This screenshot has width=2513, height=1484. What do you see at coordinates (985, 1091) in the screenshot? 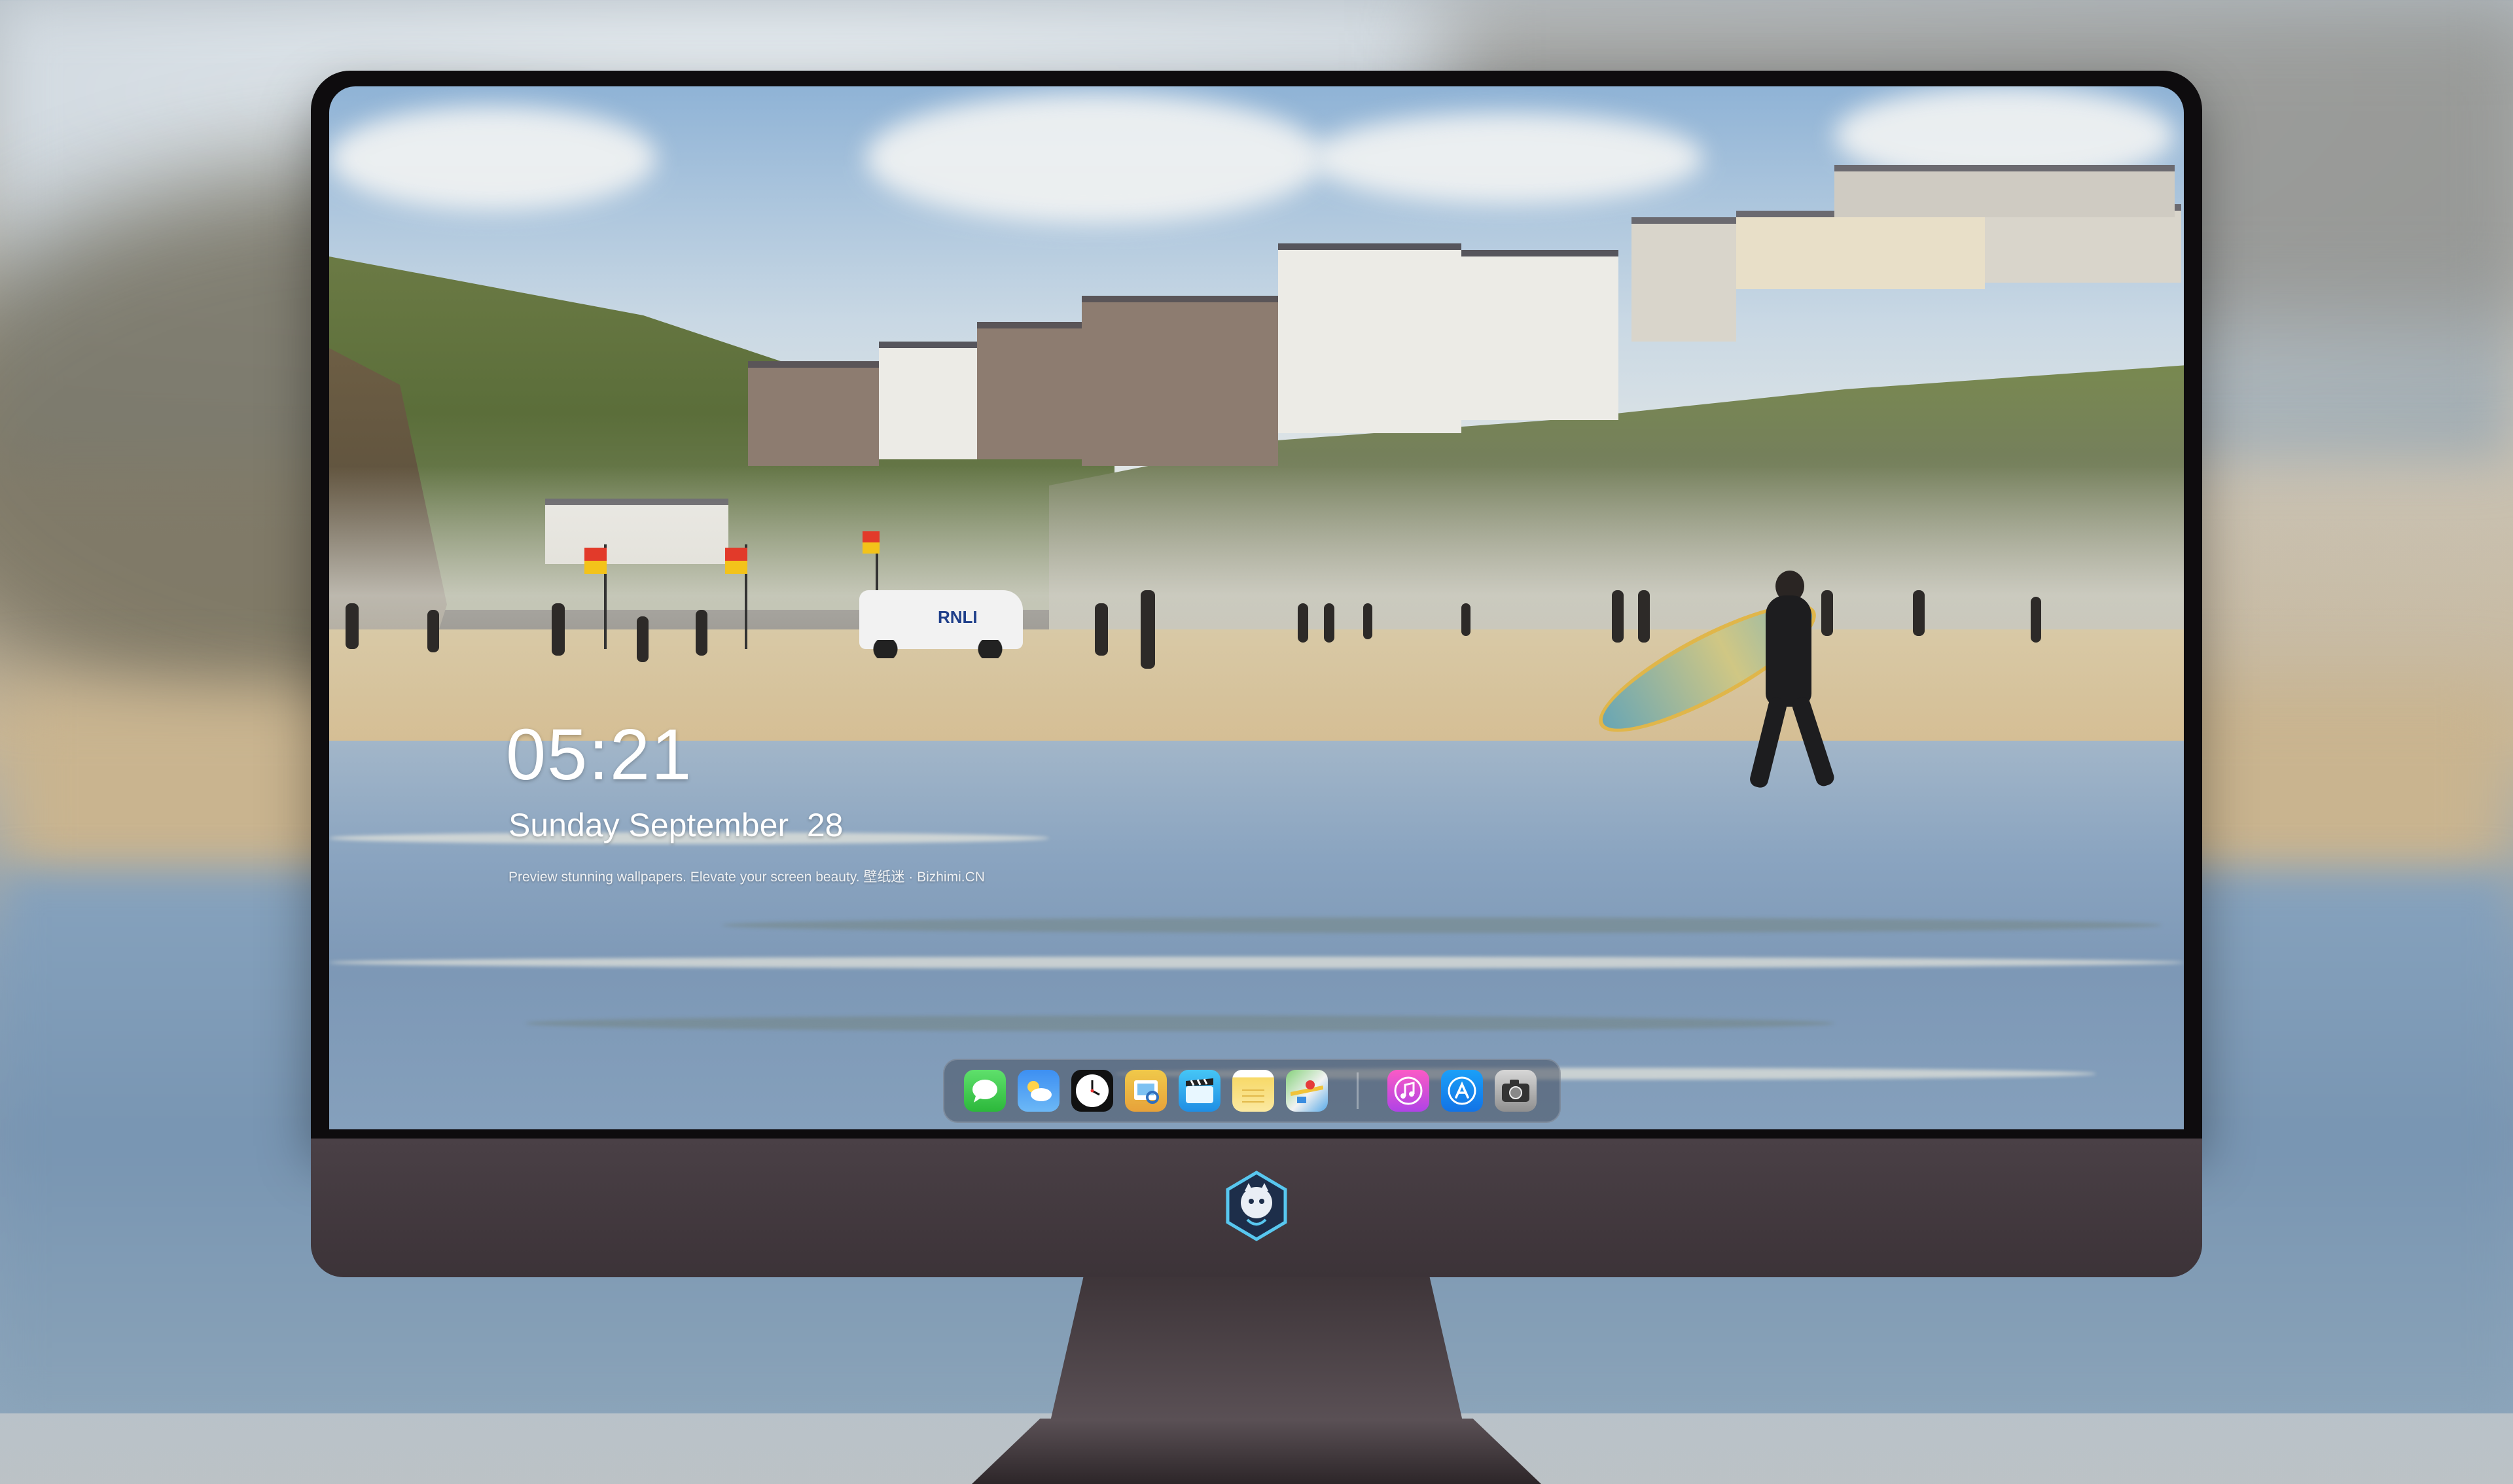
I see `messages-icon` at bounding box center [985, 1091].